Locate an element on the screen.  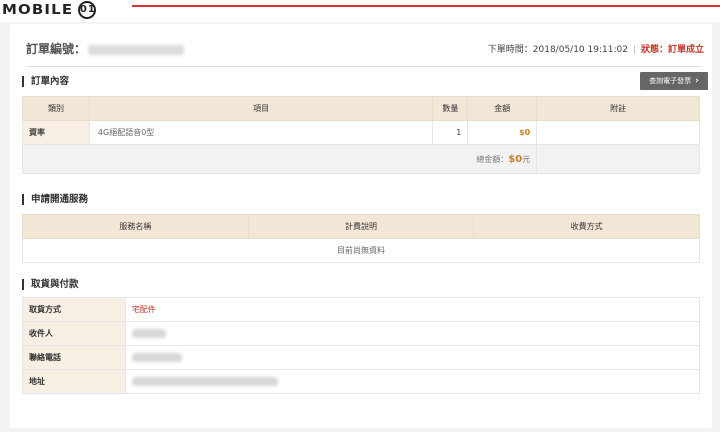
col-header-category: 類別 is located at coordinates (56, 108).